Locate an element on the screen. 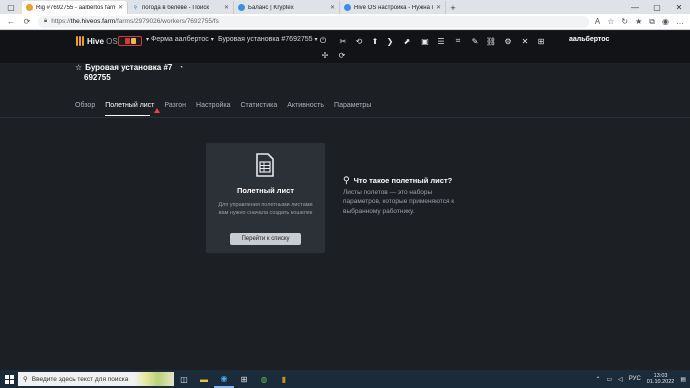  app-icon: ◍ is located at coordinates (264, 379).